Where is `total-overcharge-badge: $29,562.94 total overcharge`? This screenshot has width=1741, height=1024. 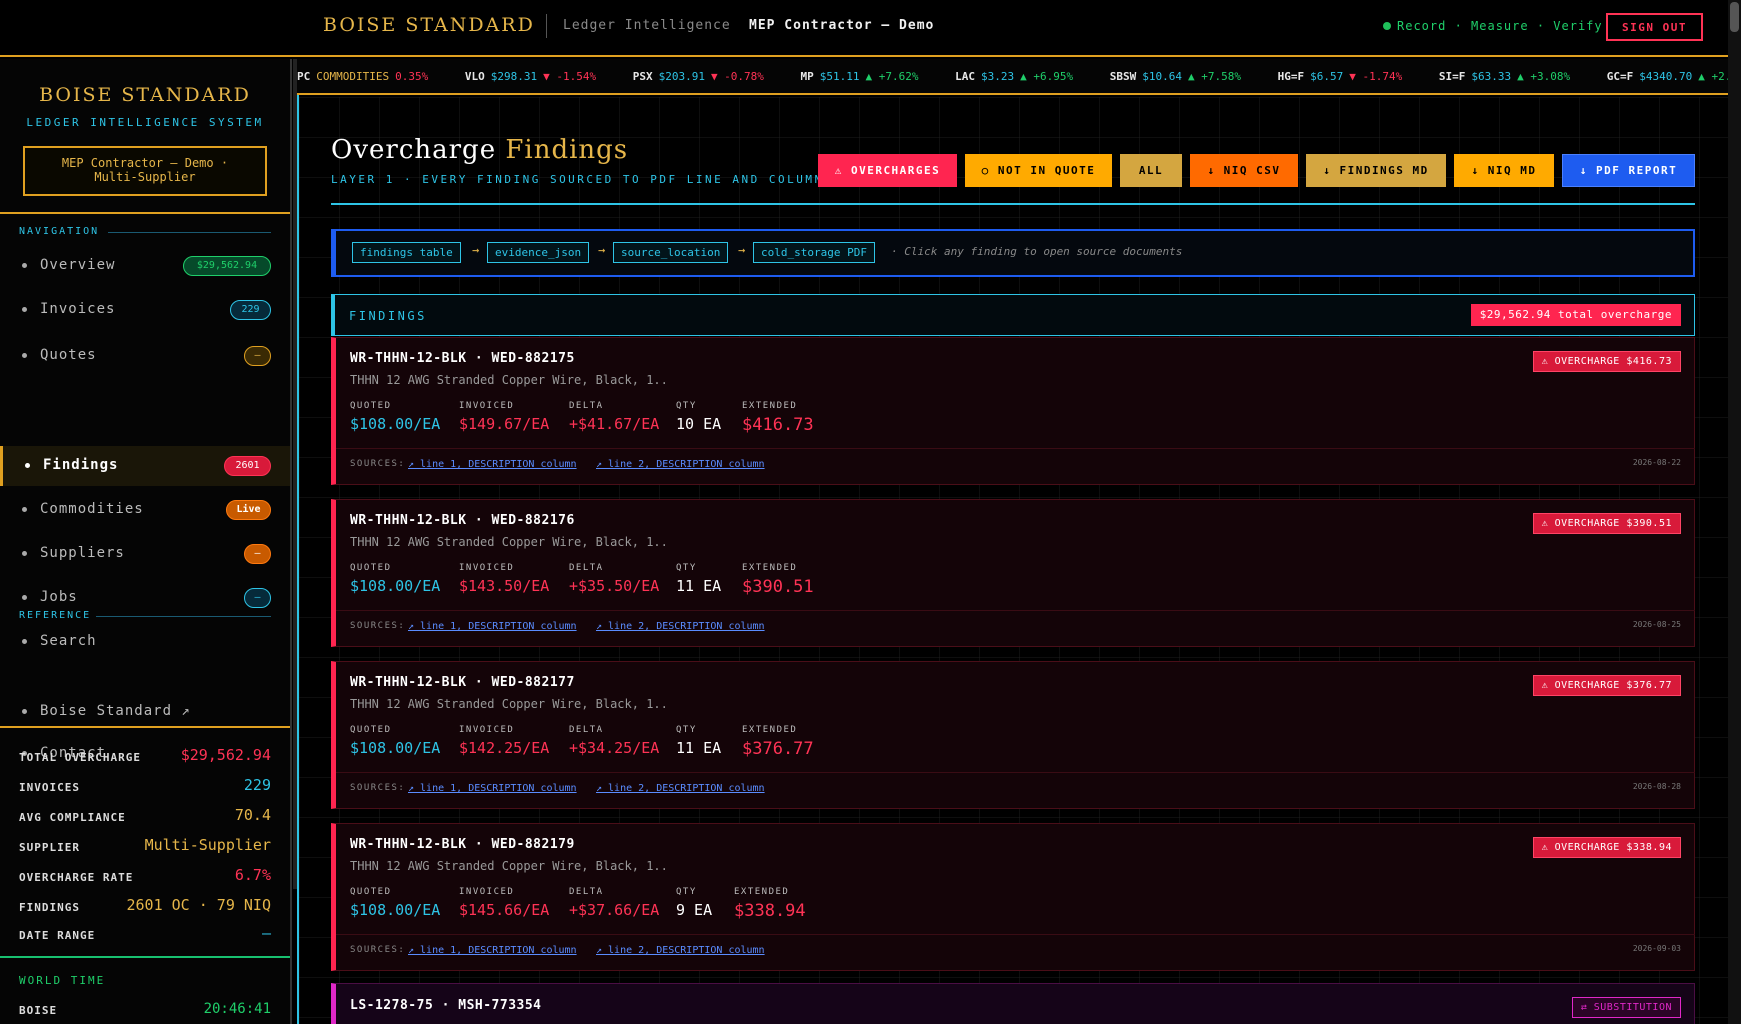
total-overcharge-badge: $29,562.94 total overcharge is located at coordinates (1575, 315).